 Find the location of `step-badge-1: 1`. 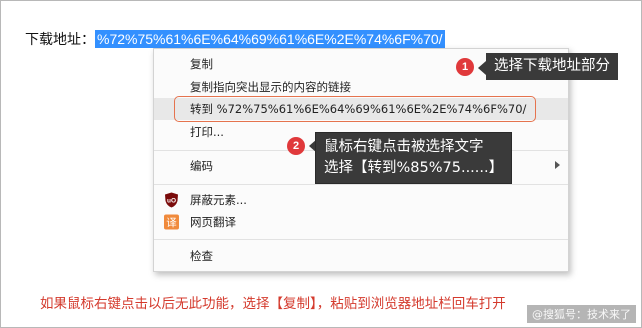

step-badge-1: 1 is located at coordinates (465, 67).